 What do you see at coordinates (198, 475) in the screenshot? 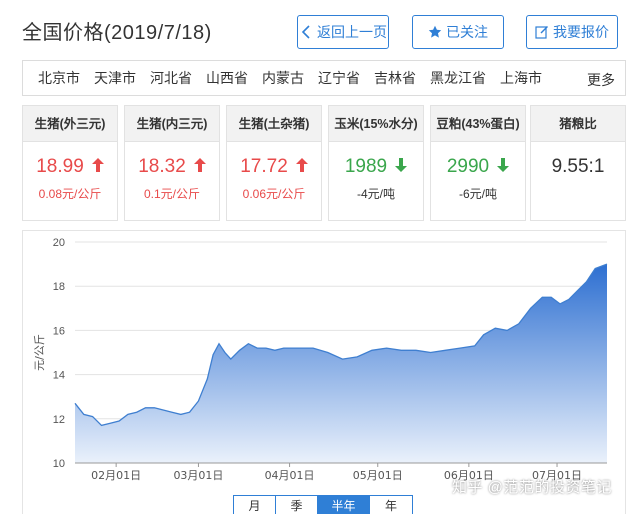
I see `x-tick-label: 03月01日` at bounding box center [198, 475].